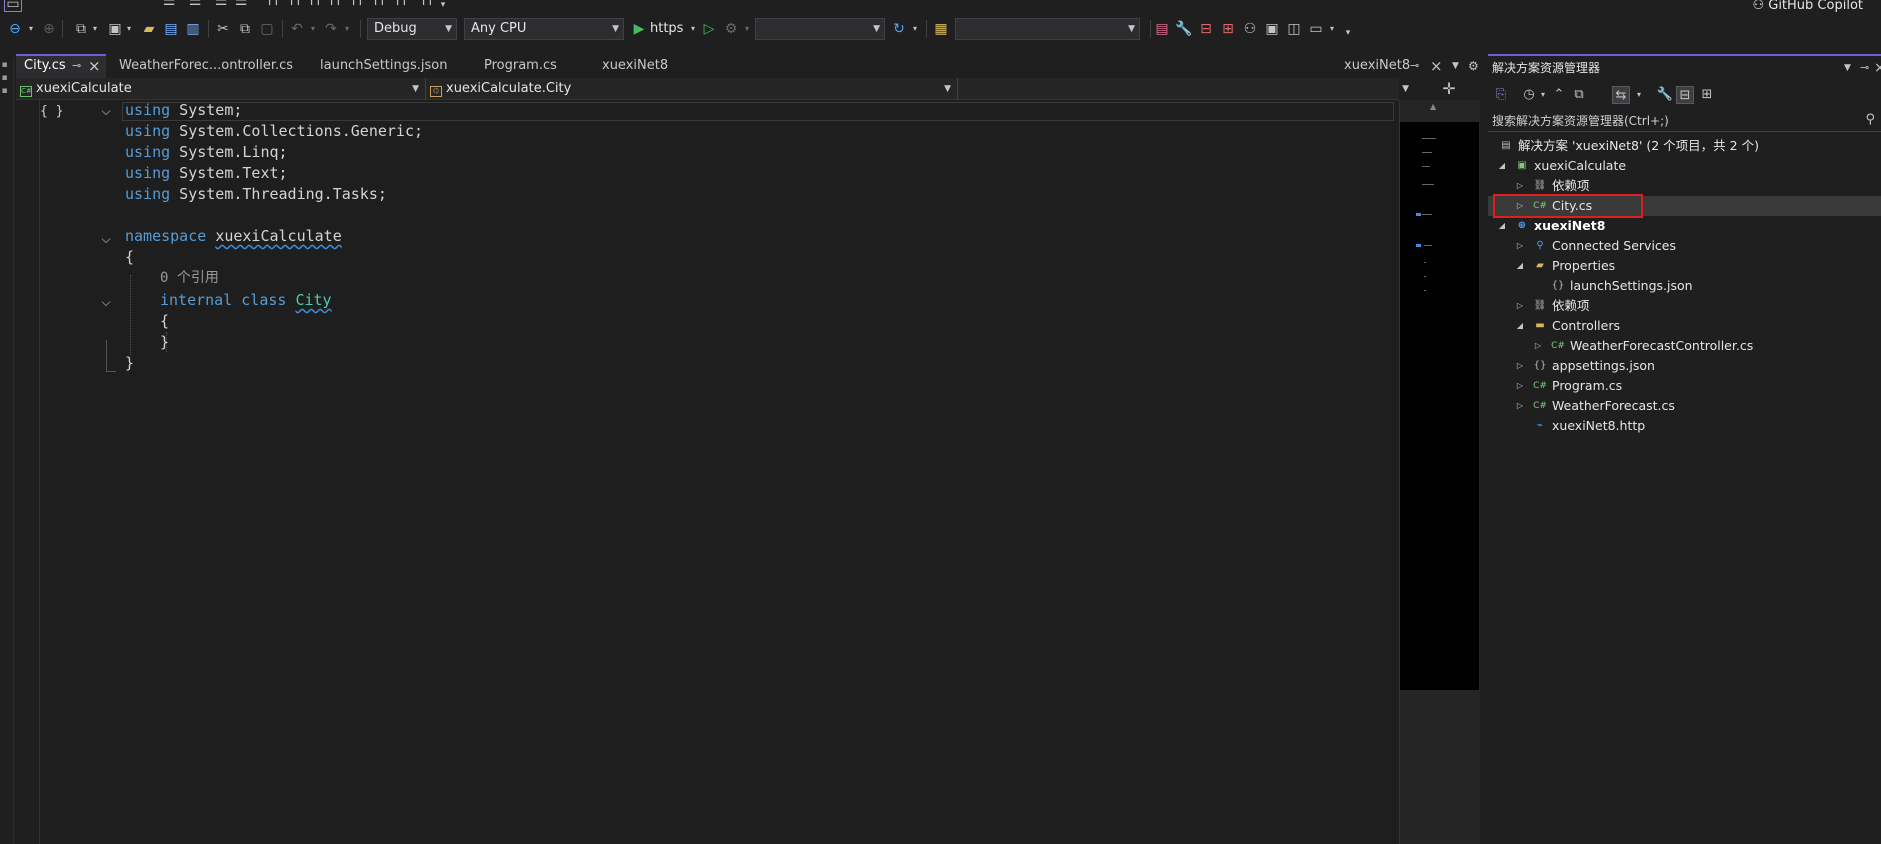 This screenshot has width=1881, height=844. I want to click on tab-launchsettings-json: launchSettings.json, so click(387, 66).